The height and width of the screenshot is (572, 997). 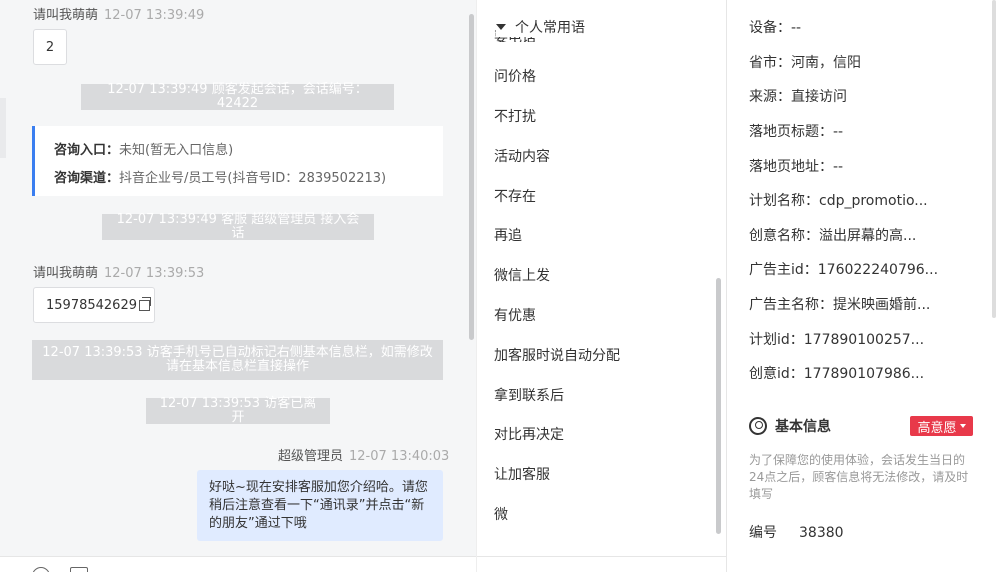 What do you see at coordinates (515, 116) in the screenshot?
I see `phrase-item: 不打扰` at bounding box center [515, 116].